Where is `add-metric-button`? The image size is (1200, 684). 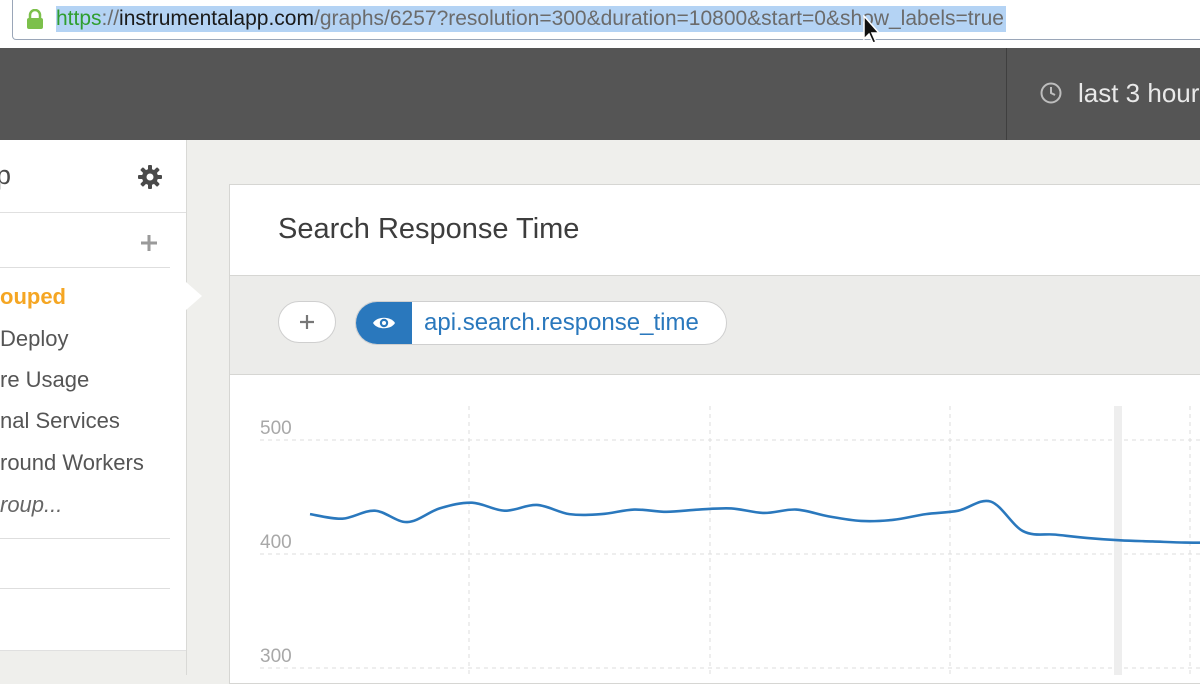 add-metric-button is located at coordinates (307, 322).